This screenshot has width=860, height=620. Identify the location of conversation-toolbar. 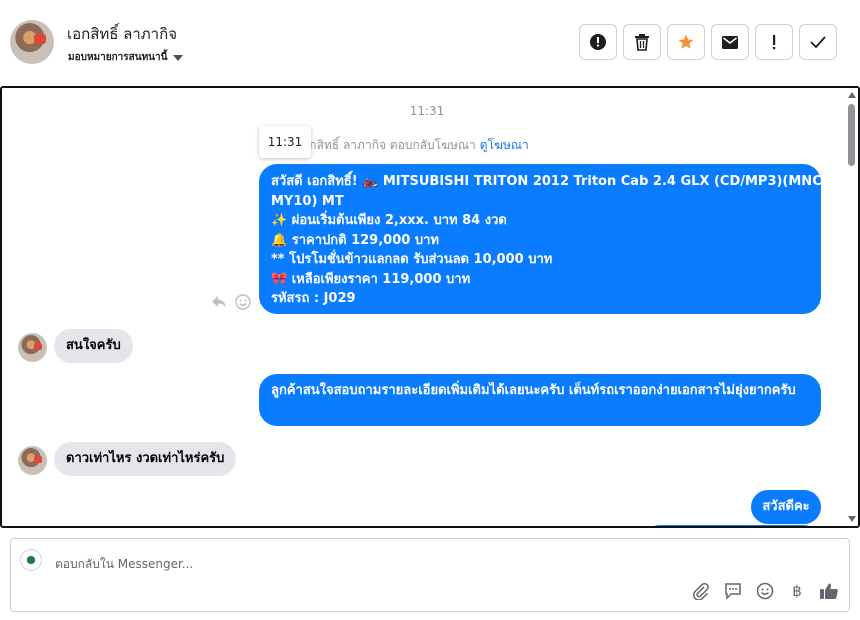
(708, 42).